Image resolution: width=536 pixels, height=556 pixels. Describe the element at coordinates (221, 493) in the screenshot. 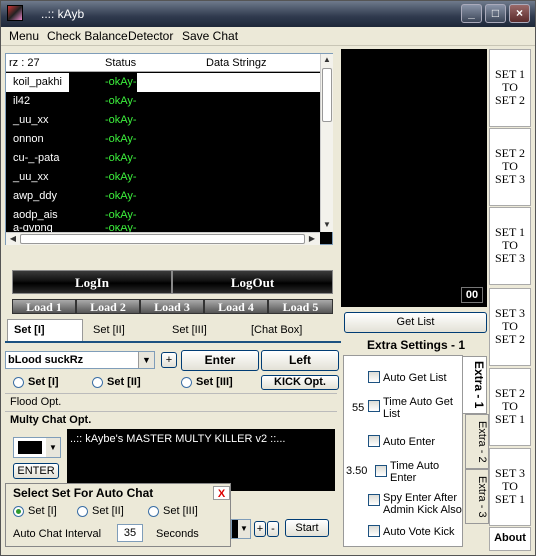

I see `close-icon: X` at that location.